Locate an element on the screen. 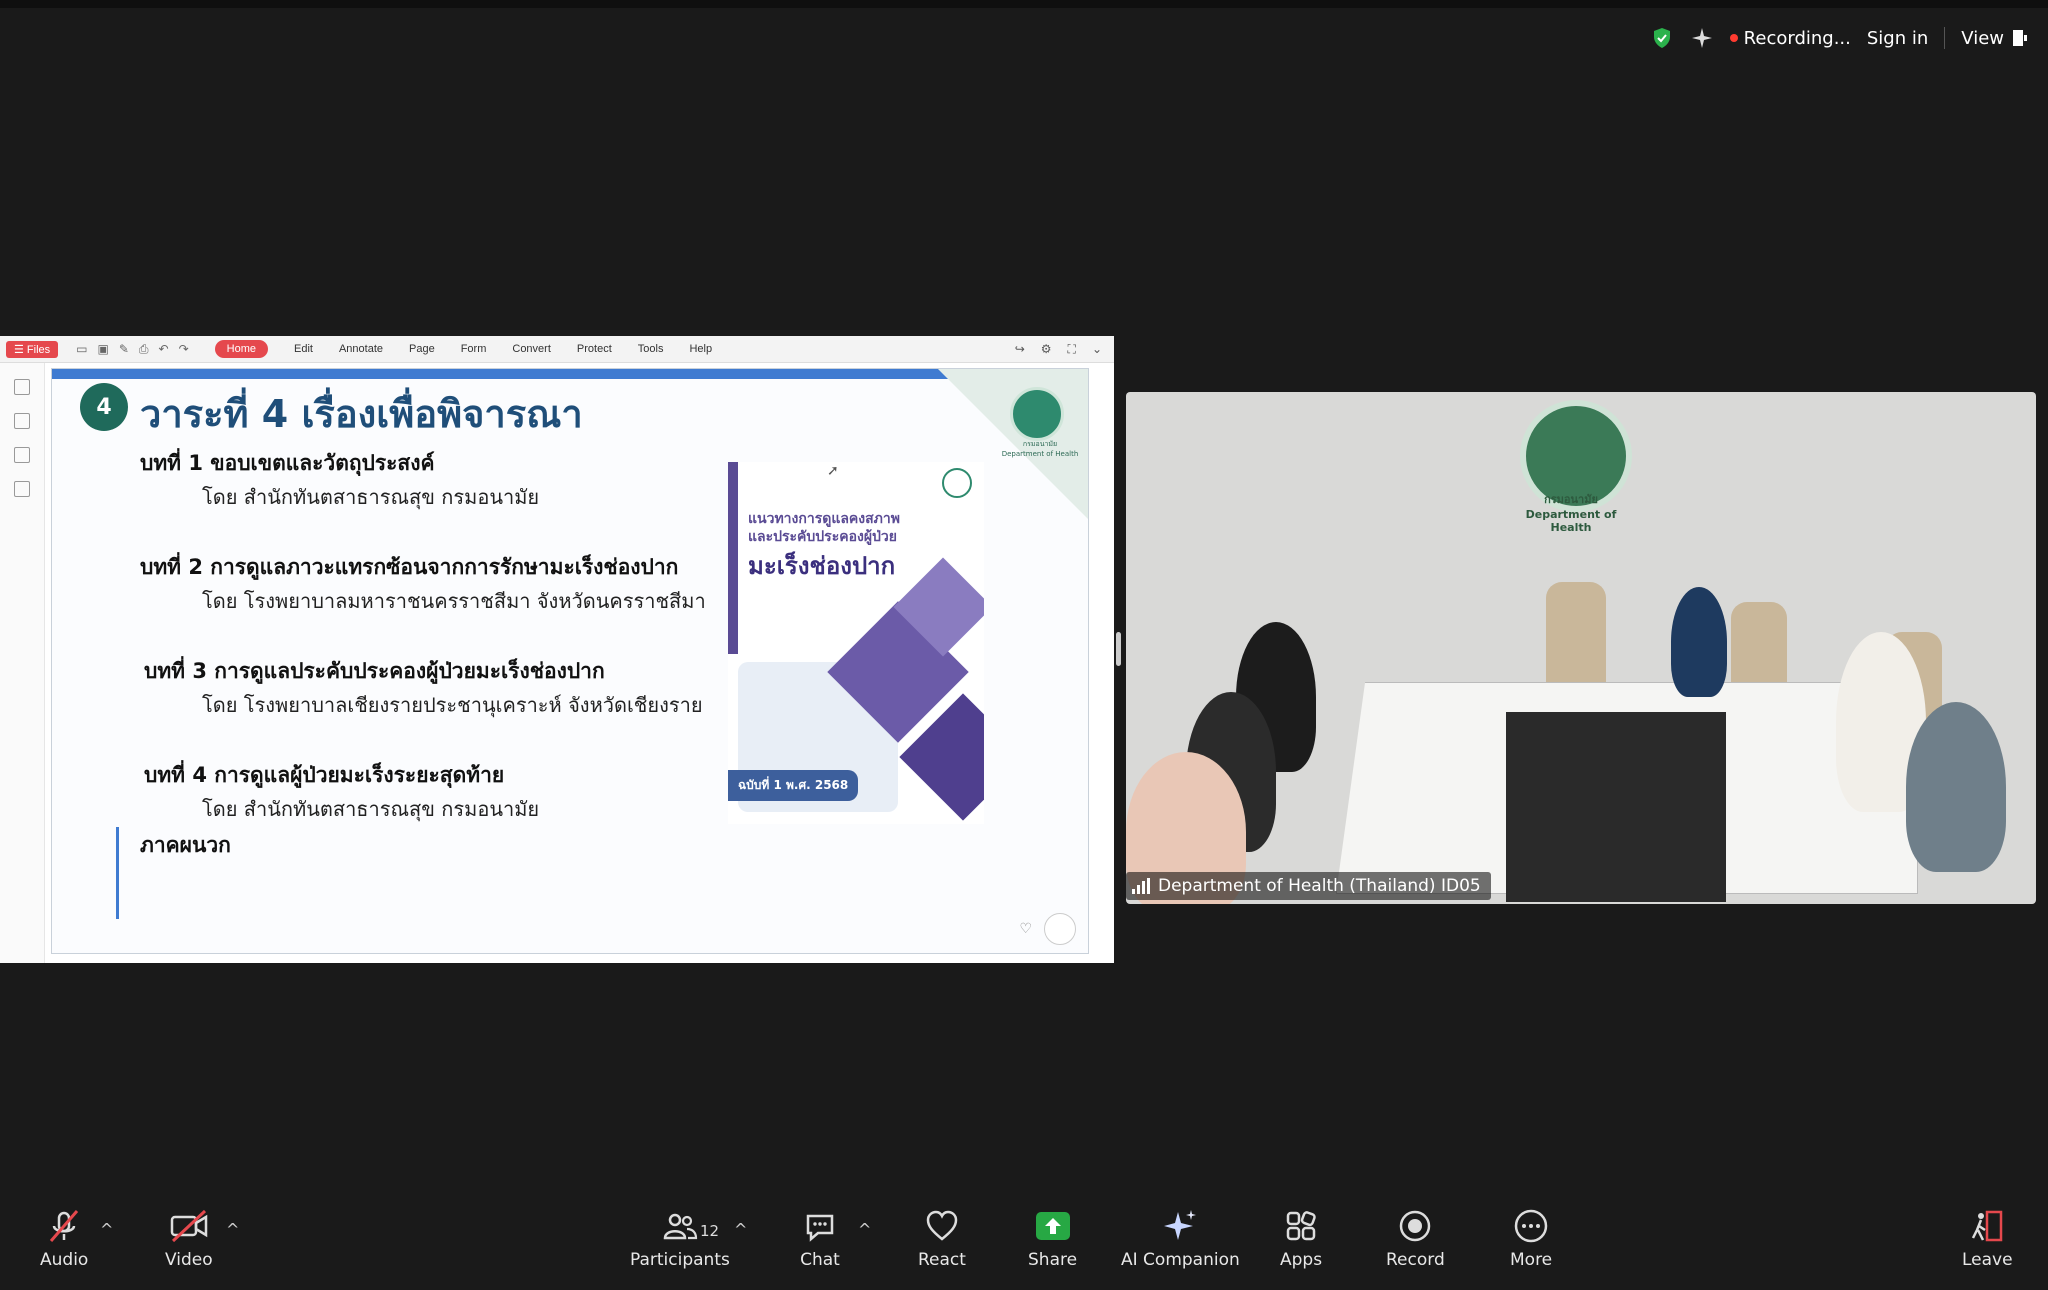 This screenshot has height=1290, width=2048. participant-name-tag: Department of Health (Thailand) ID05 is located at coordinates (1308, 886).